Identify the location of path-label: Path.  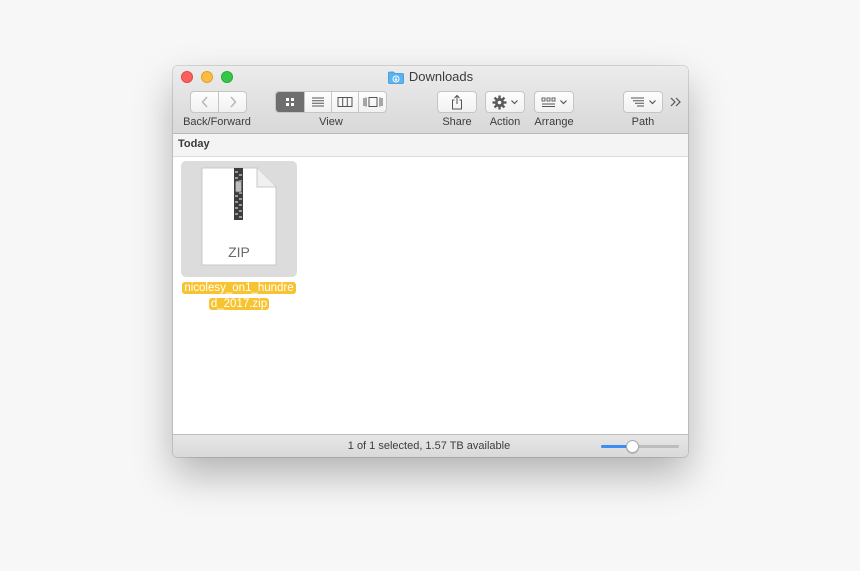
(643, 122).